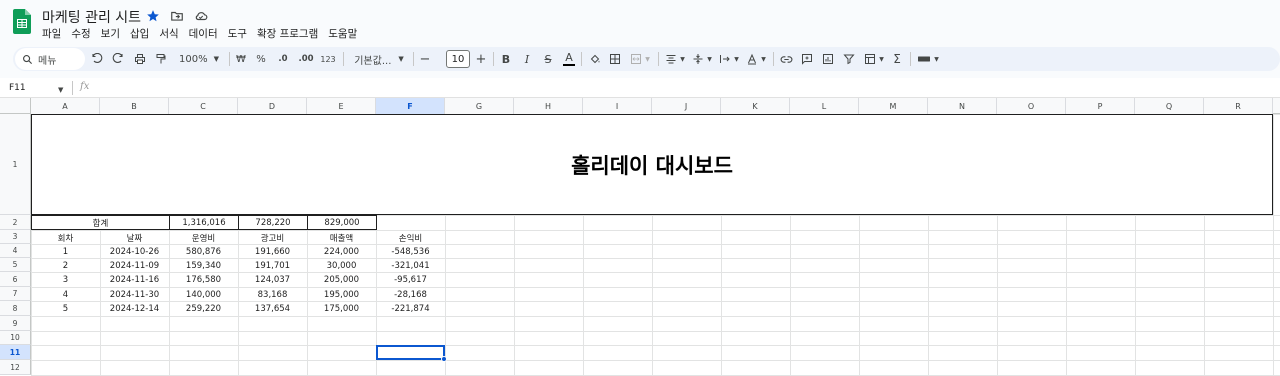  I want to click on select-all-corner, so click(15, 106).